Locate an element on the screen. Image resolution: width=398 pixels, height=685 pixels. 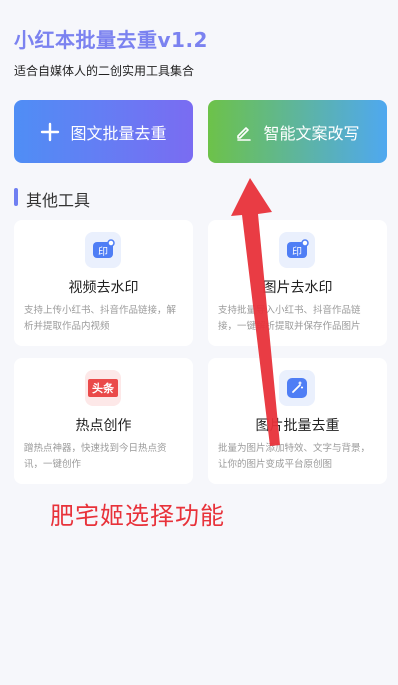
tool-title: 视频去水印 is located at coordinates (103, 288).